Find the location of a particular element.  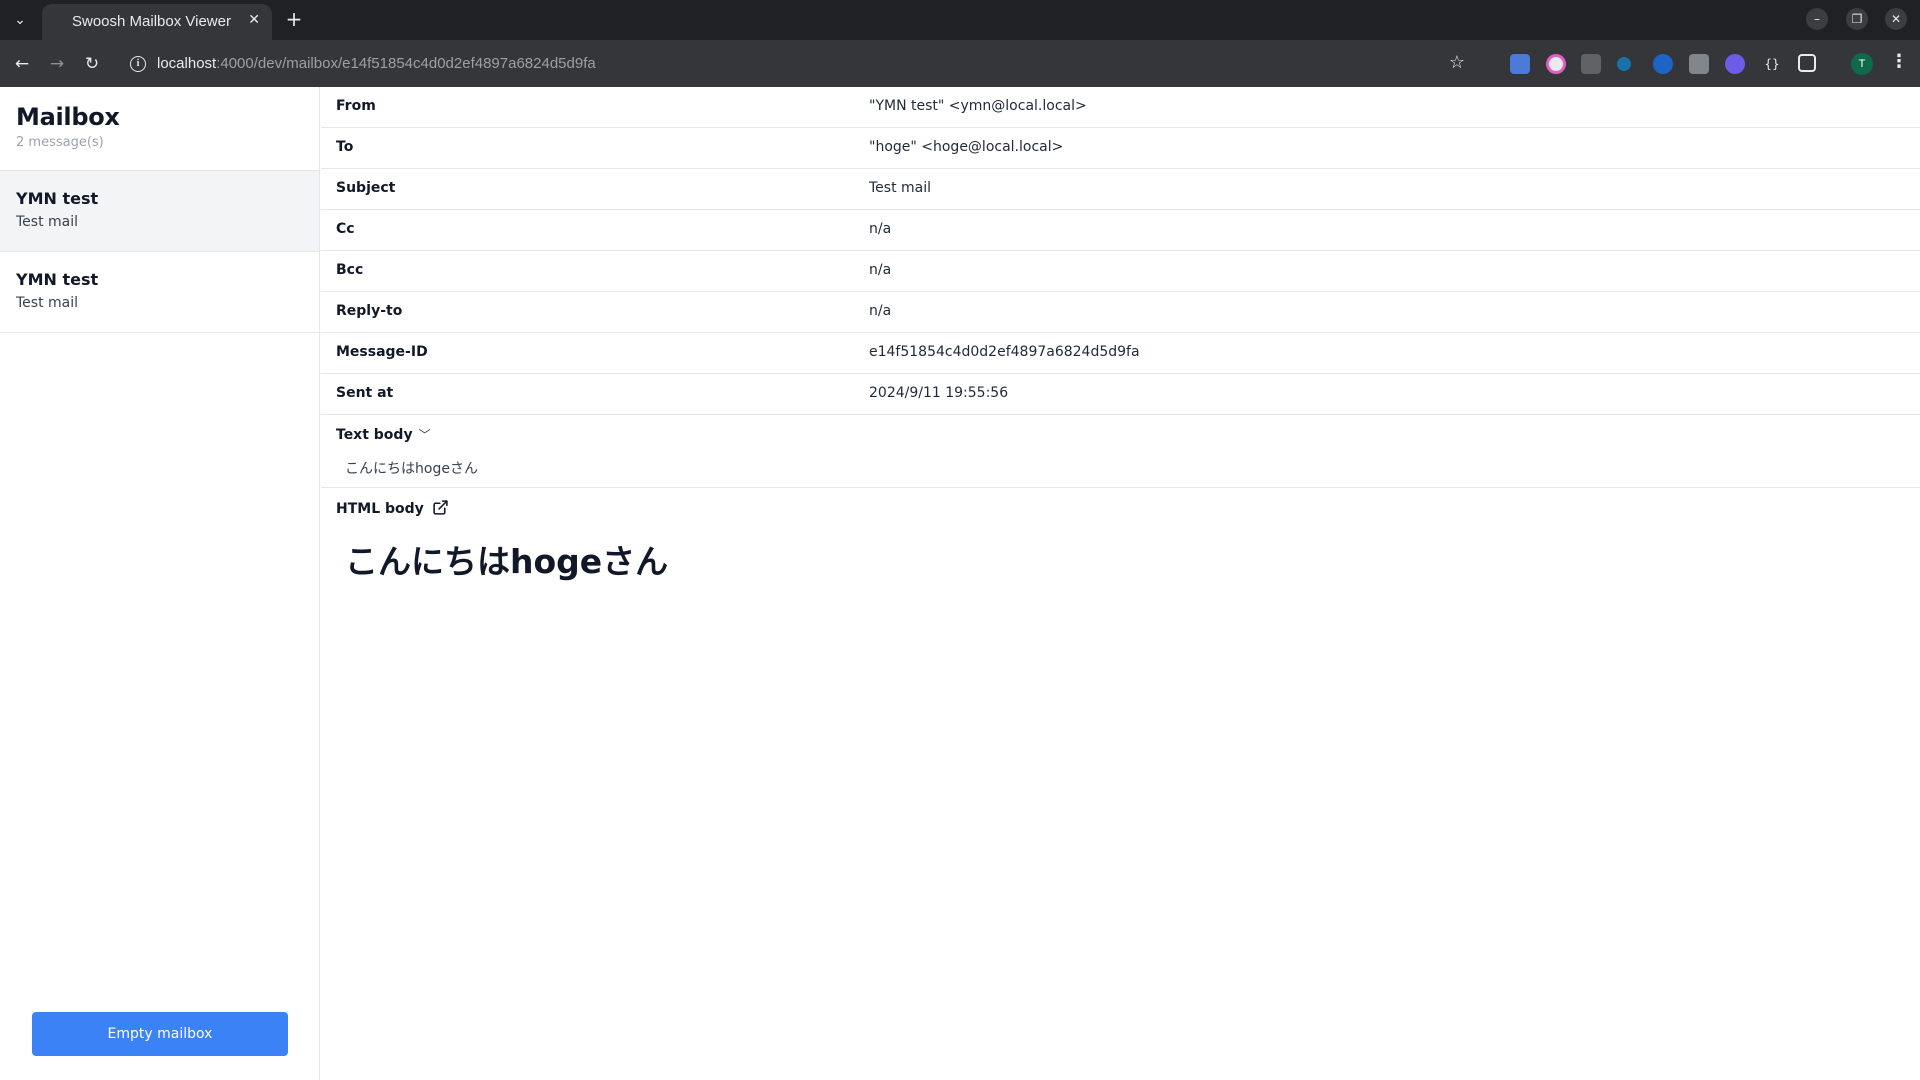

header-label: Reply-to is located at coordinates (369, 311).